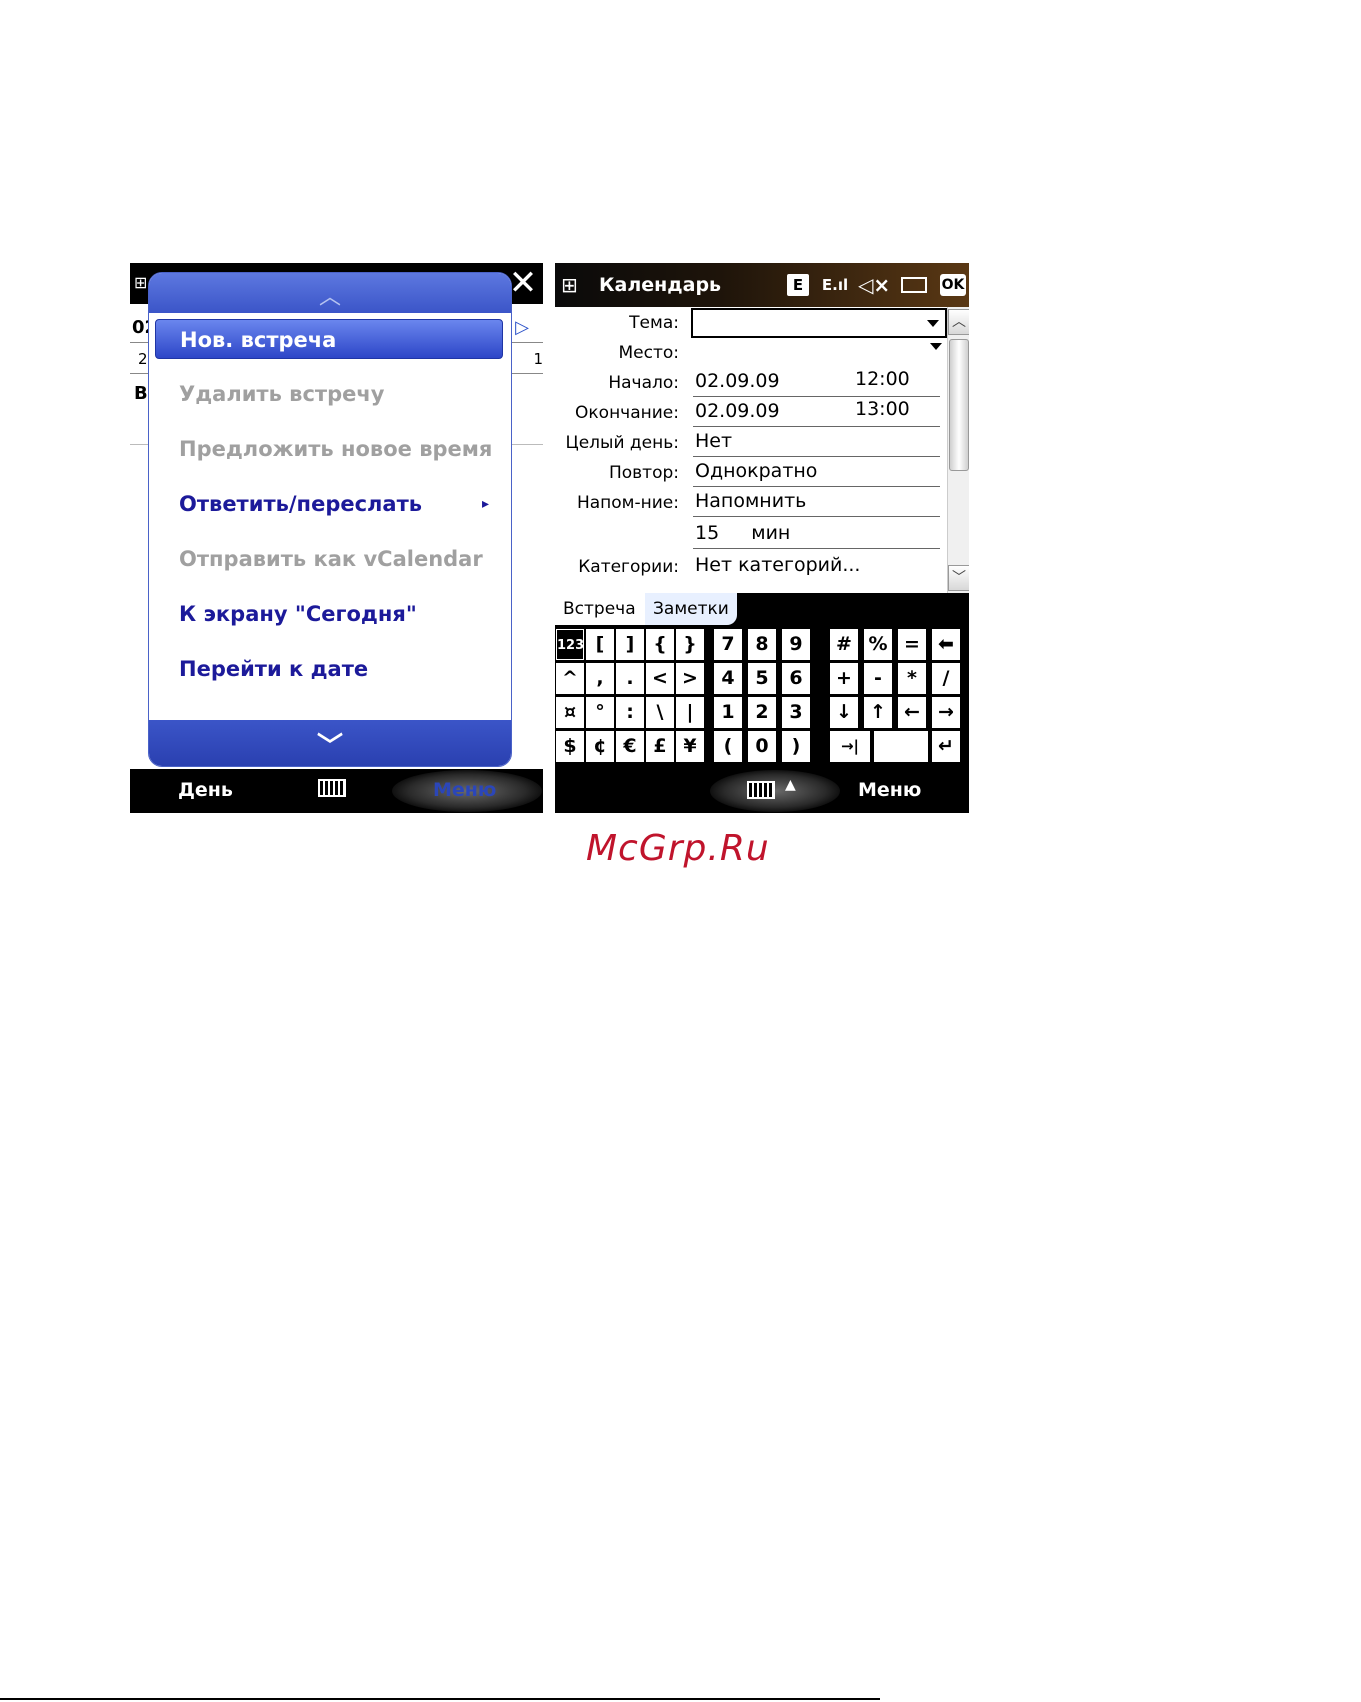 This screenshot has height=1702, width=1361. I want to click on tab-meeting: Встреча, so click(600, 609).